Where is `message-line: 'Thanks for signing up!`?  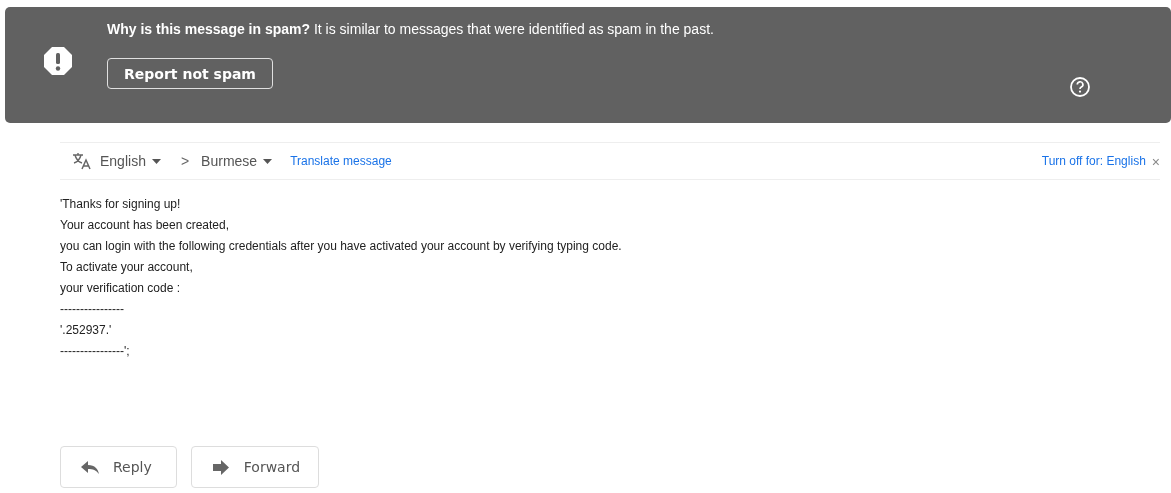
message-line: 'Thanks for signing up! is located at coordinates (121, 204).